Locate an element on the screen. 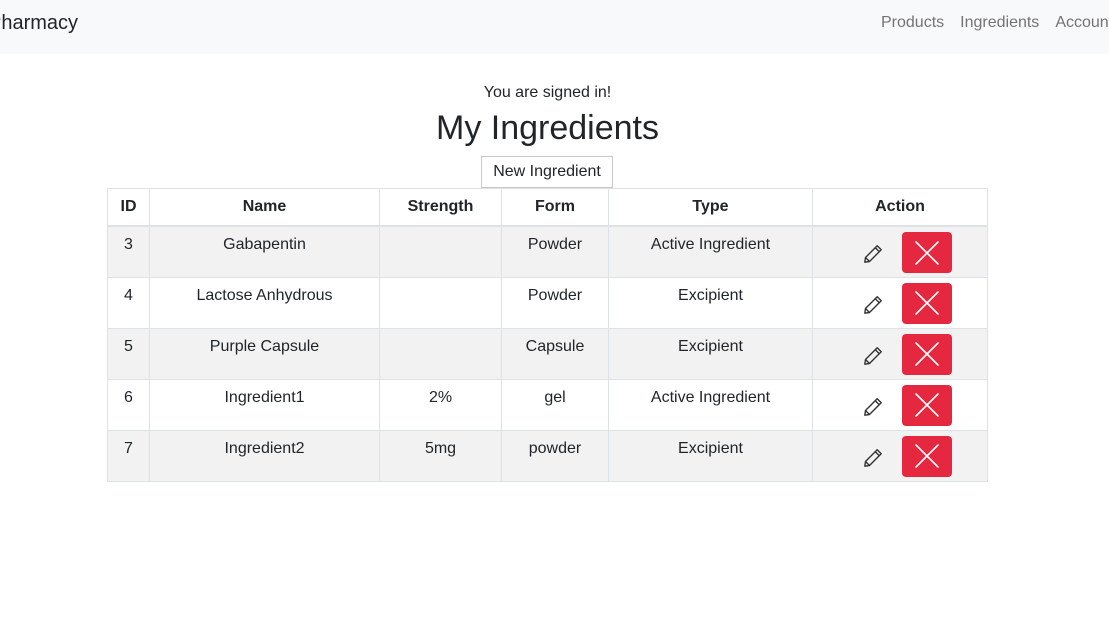 The width and height of the screenshot is (1109, 623). nav-link-account: Account is located at coordinates (1082, 23).